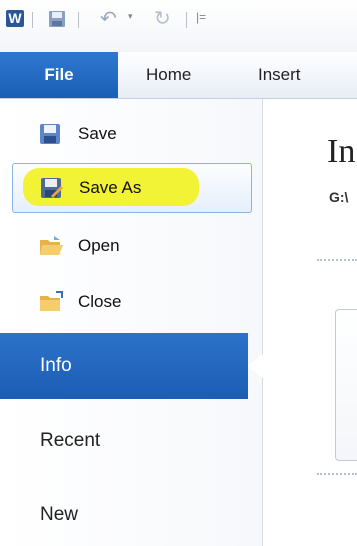 The image size is (357, 546). What do you see at coordinates (131, 515) in the screenshot?
I see `nav-item-new: New` at bounding box center [131, 515].